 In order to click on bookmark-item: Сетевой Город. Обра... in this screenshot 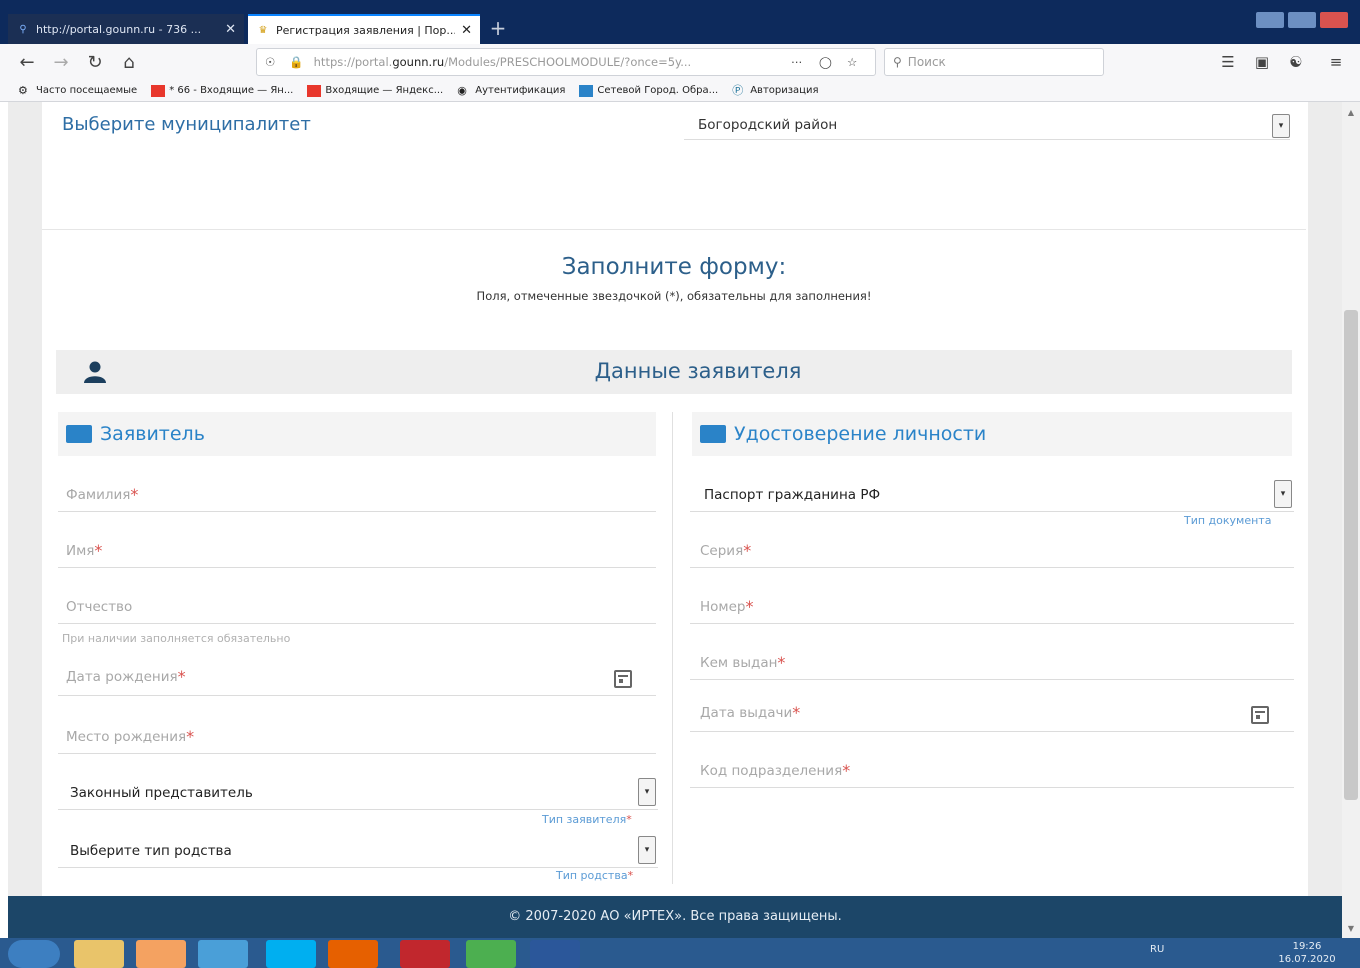, I will do `click(648, 90)`.